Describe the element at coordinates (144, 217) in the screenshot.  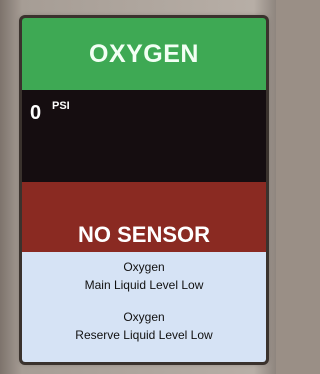
I see `alarm-status-panel: NO SENSOR` at that location.